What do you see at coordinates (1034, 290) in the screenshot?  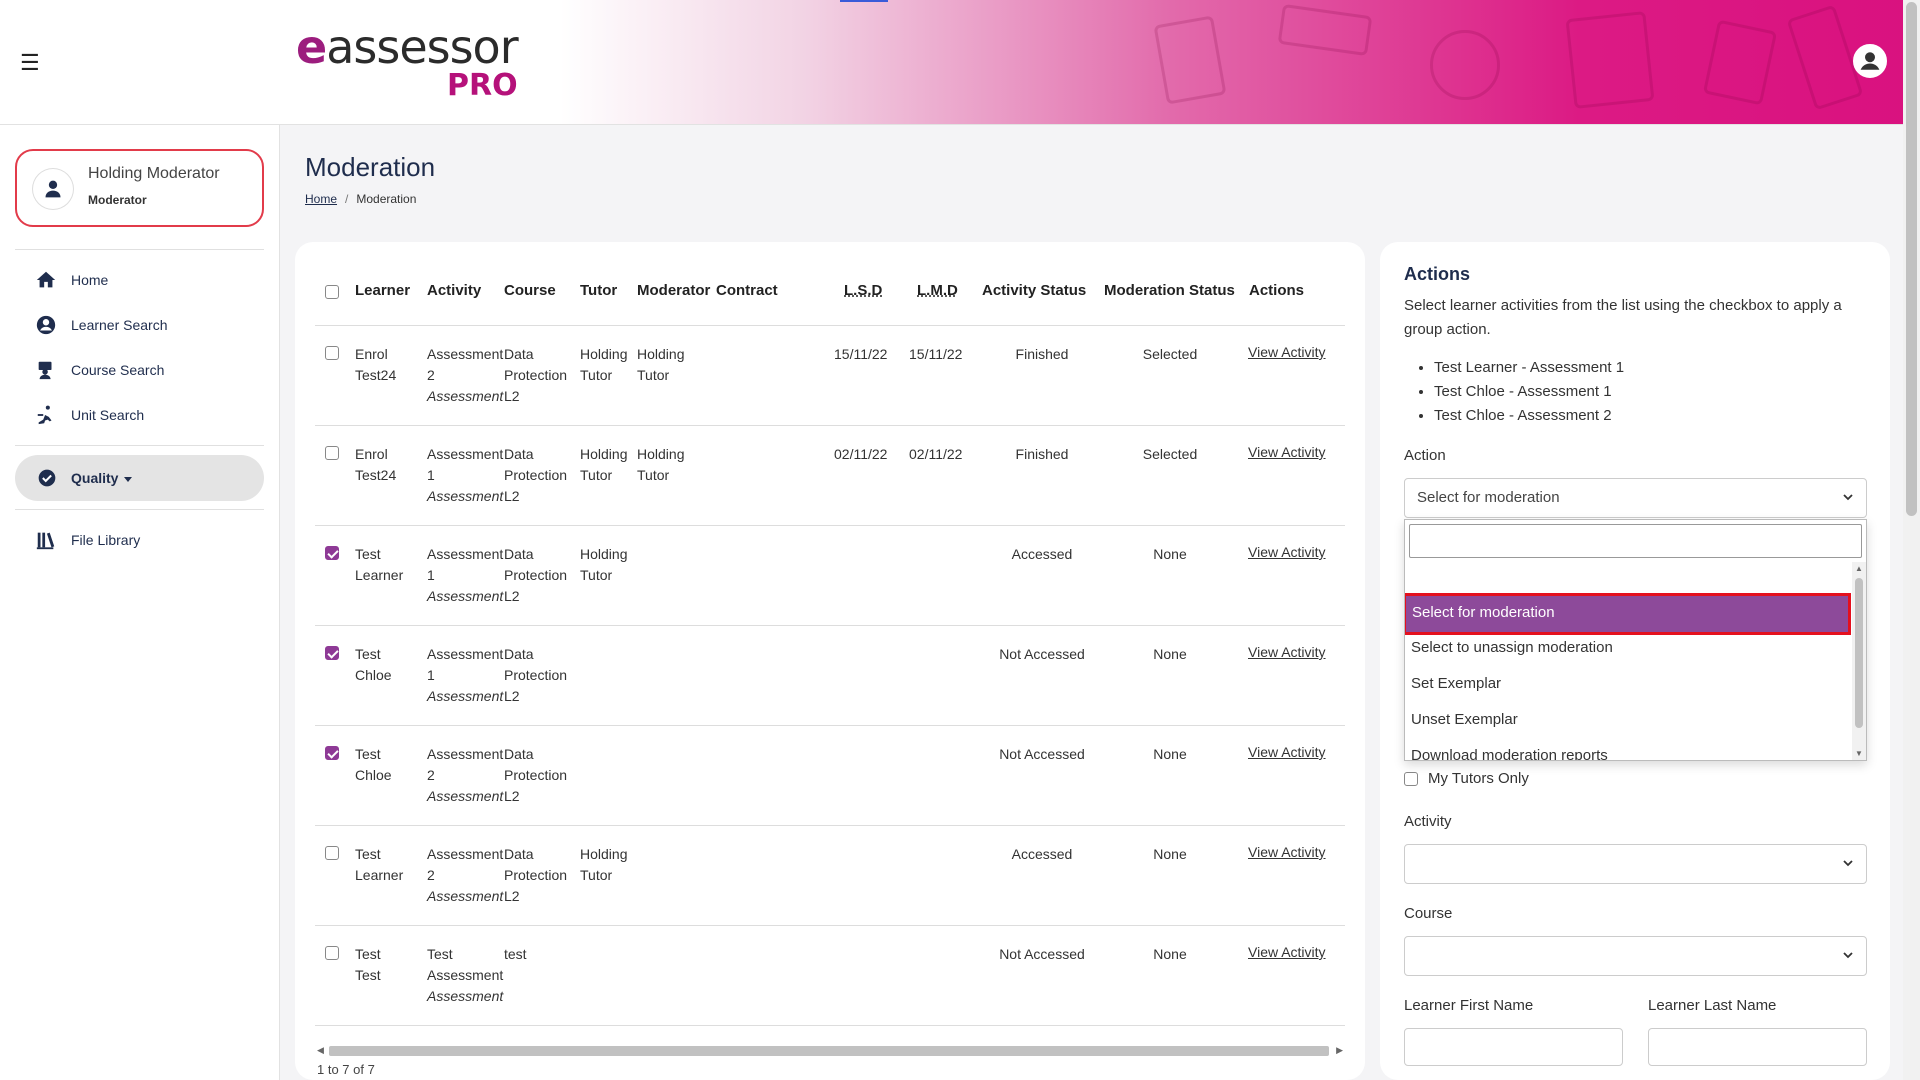 I see `column-header-activity-status: Activity Status` at bounding box center [1034, 290].